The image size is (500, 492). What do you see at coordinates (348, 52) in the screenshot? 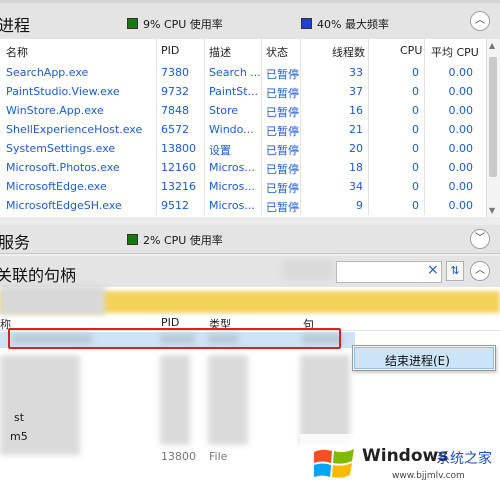
I see `col-threads-header: 线程数` at bounding box center [348, 52].